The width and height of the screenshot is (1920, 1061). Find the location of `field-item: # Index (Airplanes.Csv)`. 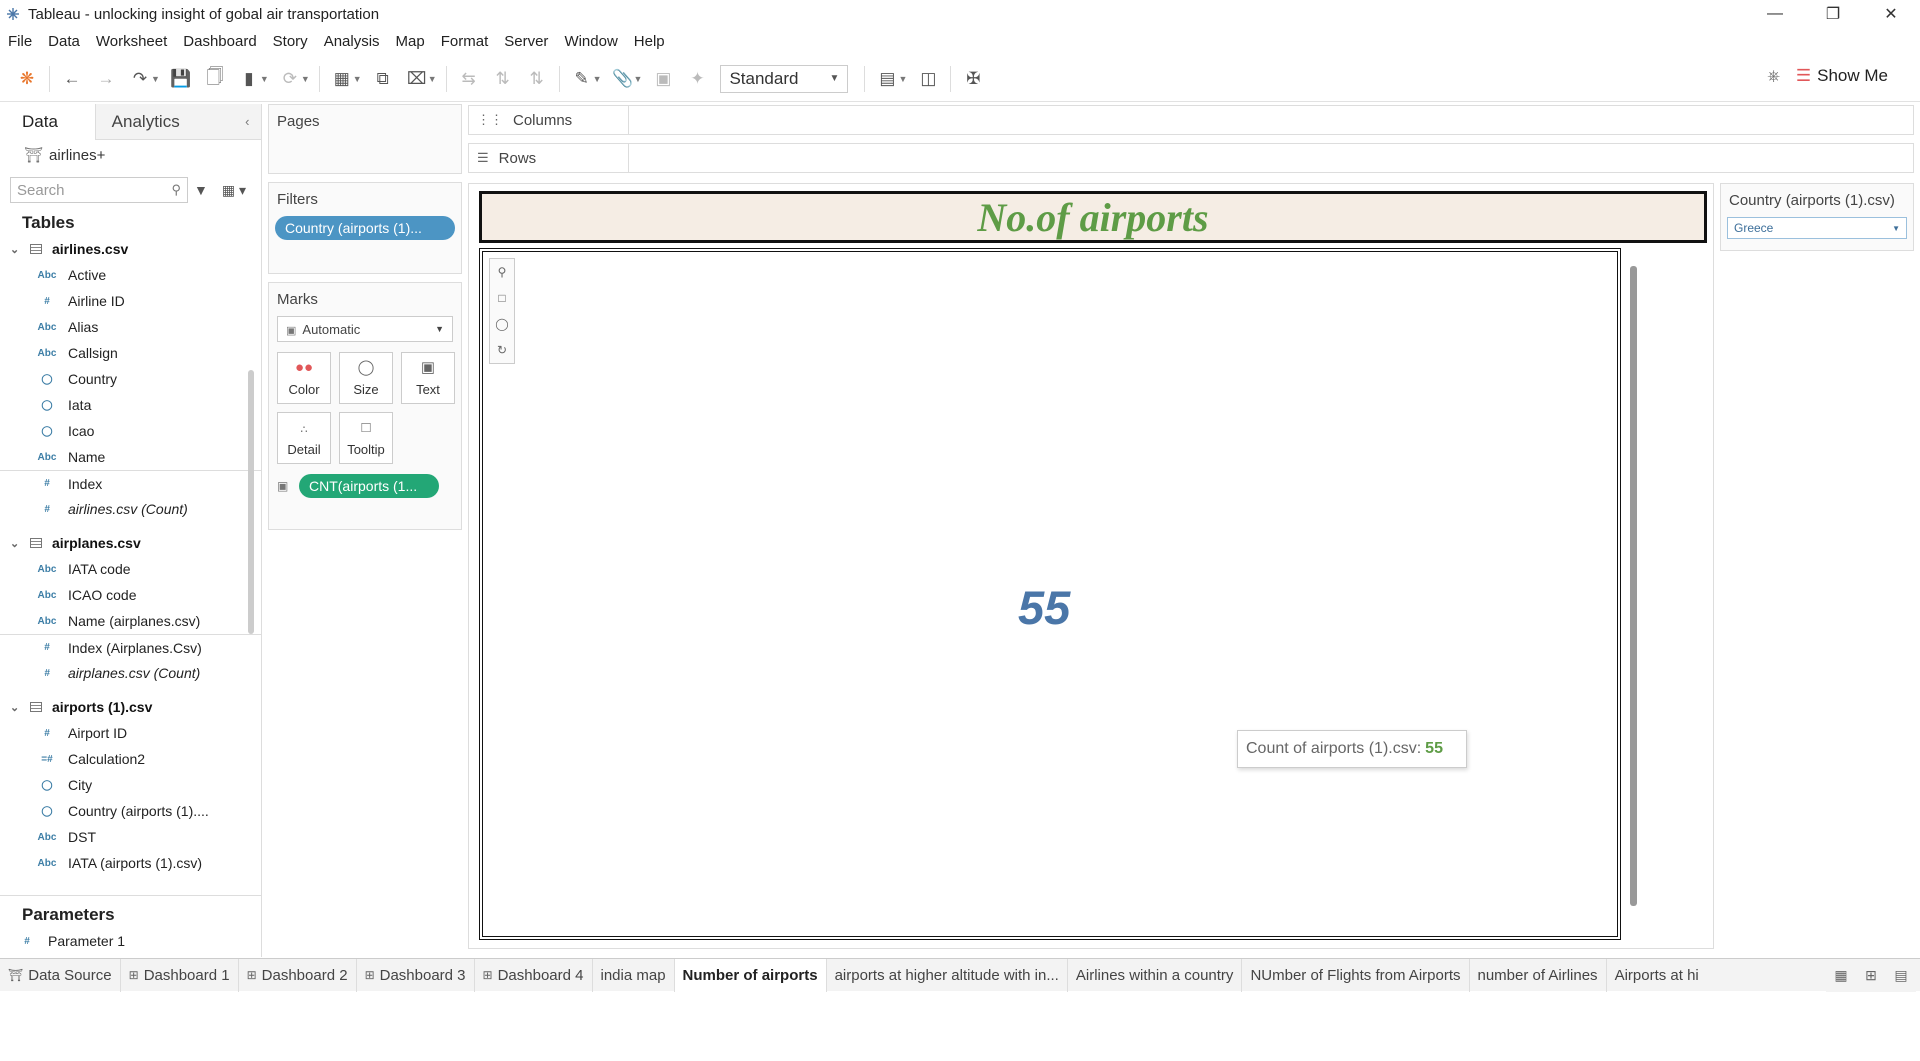

field-item: # Index (Airplanes.Csv) is located at coordinates (130, 647).